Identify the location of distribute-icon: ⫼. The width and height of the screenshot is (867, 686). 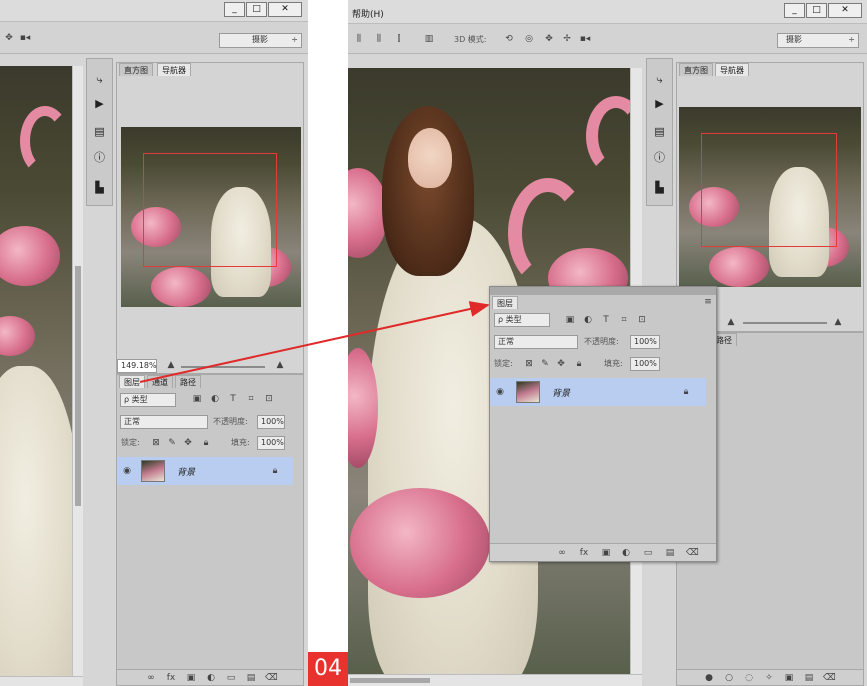
(379, 39).